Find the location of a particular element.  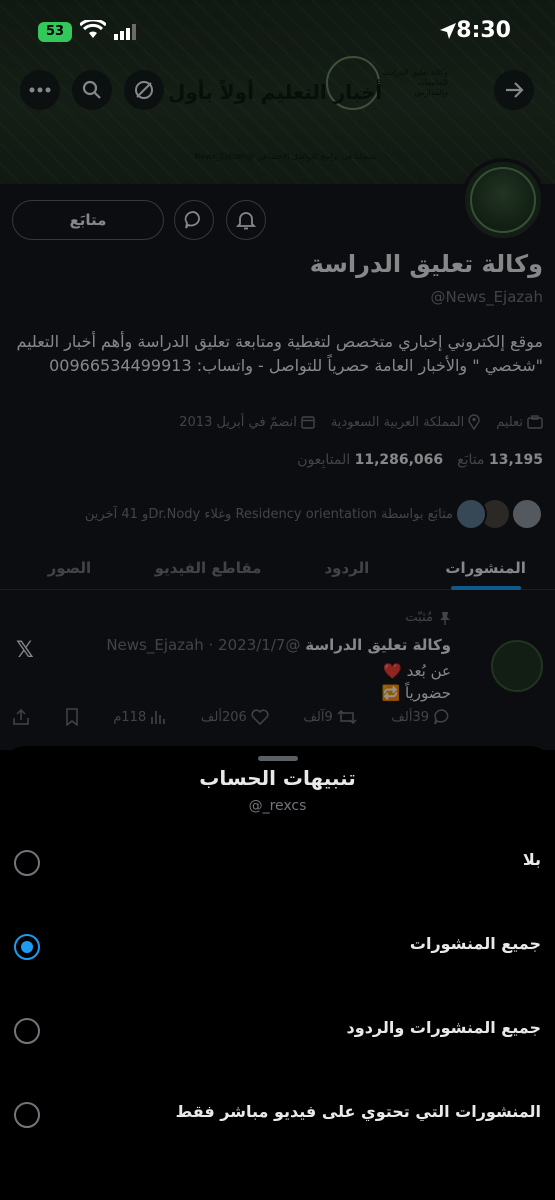

signal-icon is located at coordinates (125, 32).